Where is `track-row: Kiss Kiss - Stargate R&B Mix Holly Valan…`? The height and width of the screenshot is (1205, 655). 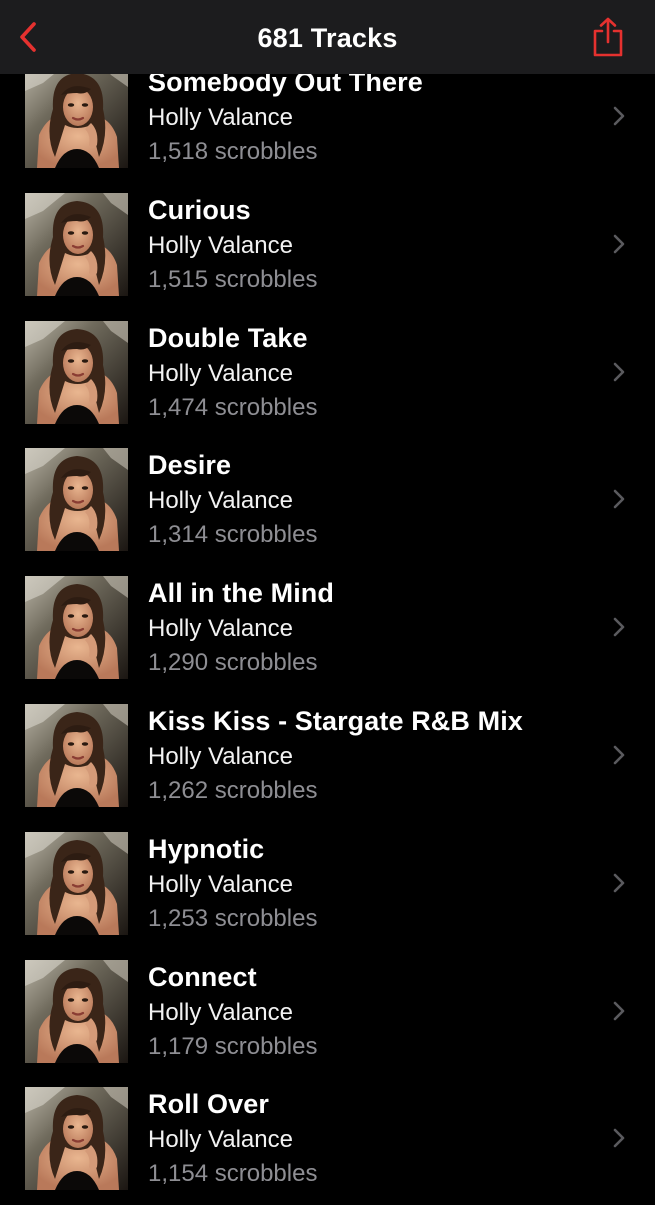 track-row: Kiss Kiss - Stargate R&B Mix Holly Valan… is located at coordinates (327, 758).